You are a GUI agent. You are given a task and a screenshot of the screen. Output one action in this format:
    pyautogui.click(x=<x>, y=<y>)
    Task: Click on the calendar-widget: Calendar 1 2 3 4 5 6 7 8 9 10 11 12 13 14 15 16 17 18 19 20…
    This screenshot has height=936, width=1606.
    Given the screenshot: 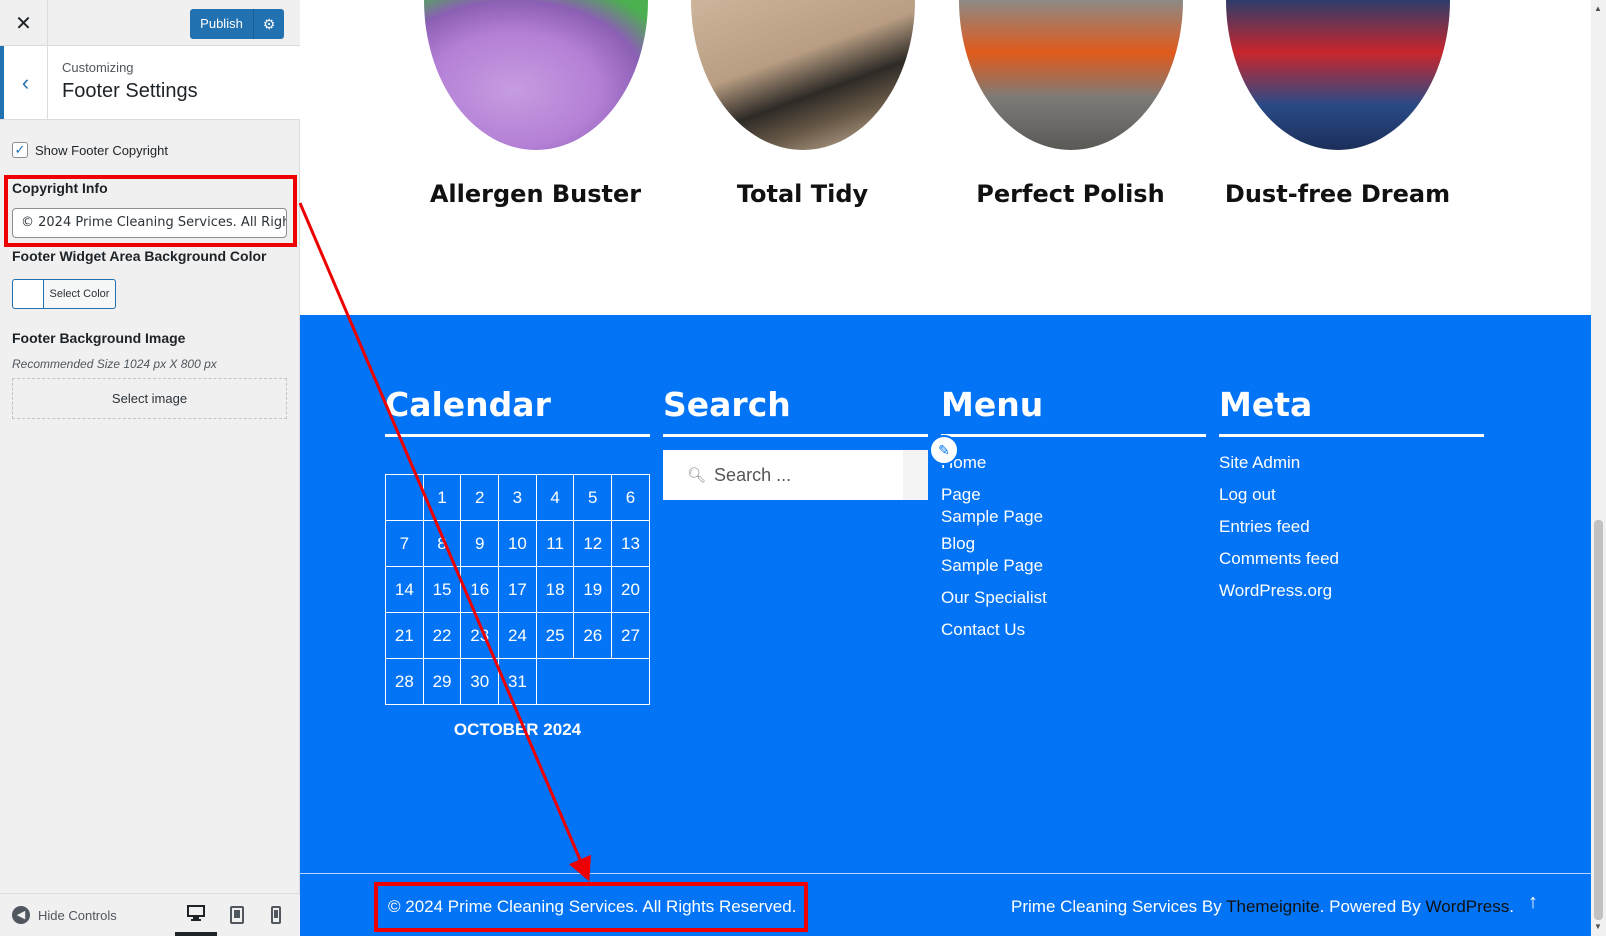 What is the action you would take?
    pyautogui.click(x=517, y=562)
    